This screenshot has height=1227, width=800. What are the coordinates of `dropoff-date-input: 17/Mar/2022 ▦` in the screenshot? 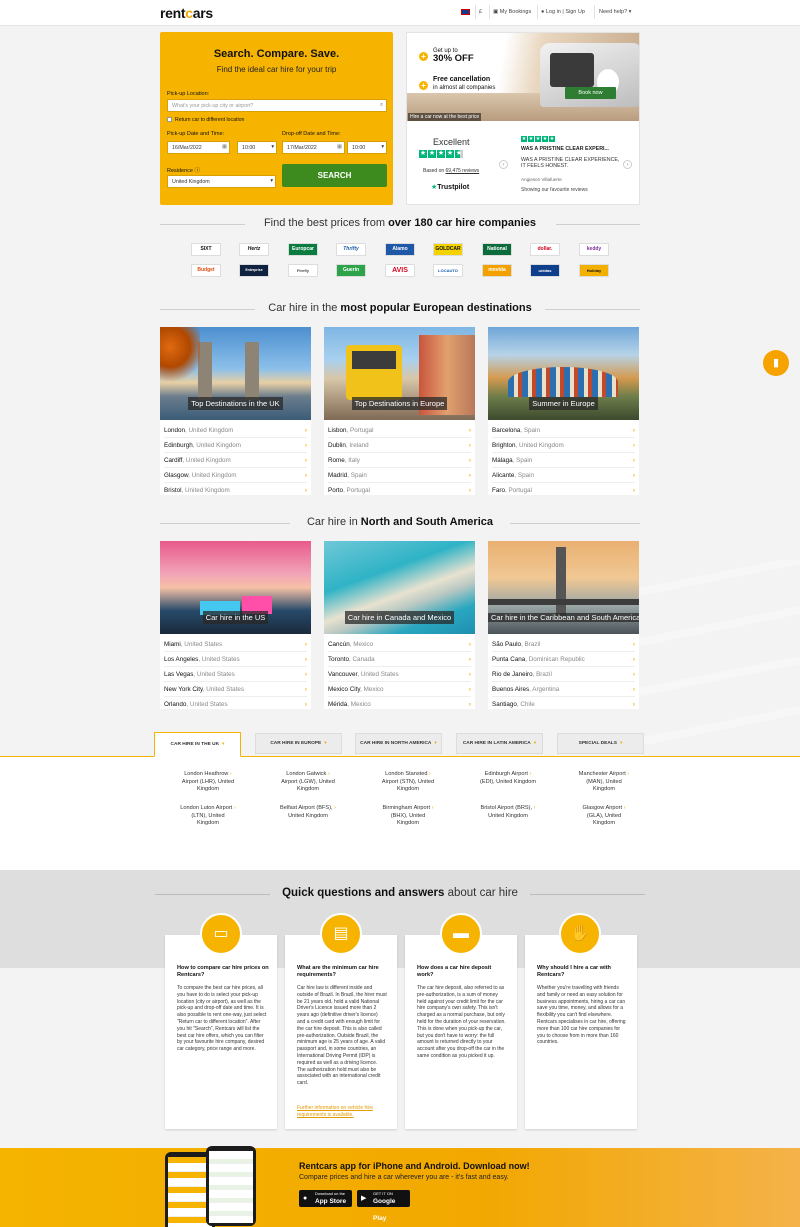 It's located at (313, 147).